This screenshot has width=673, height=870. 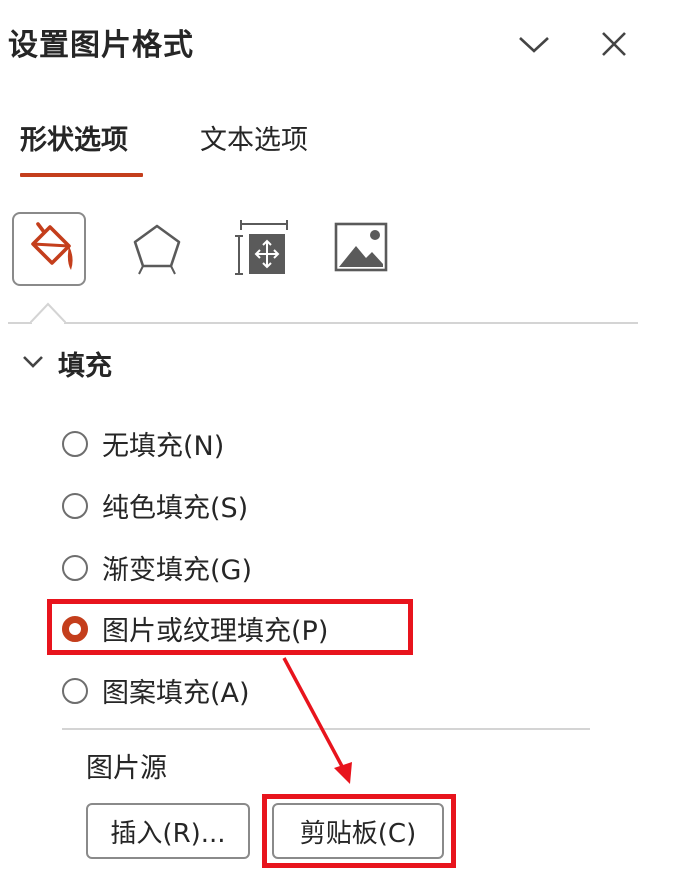 I want to click on radio-gradient-fill: 渐变填充(G), so click(x=157, y=567).